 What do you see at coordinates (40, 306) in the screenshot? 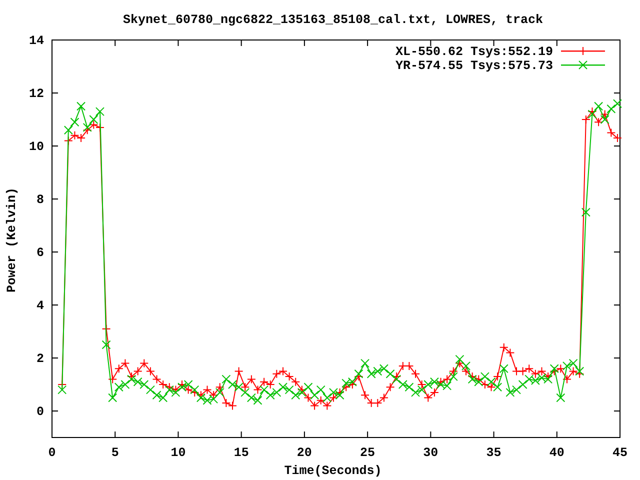
I see `y-tick-label: 4` at bounding box center [40, 306].